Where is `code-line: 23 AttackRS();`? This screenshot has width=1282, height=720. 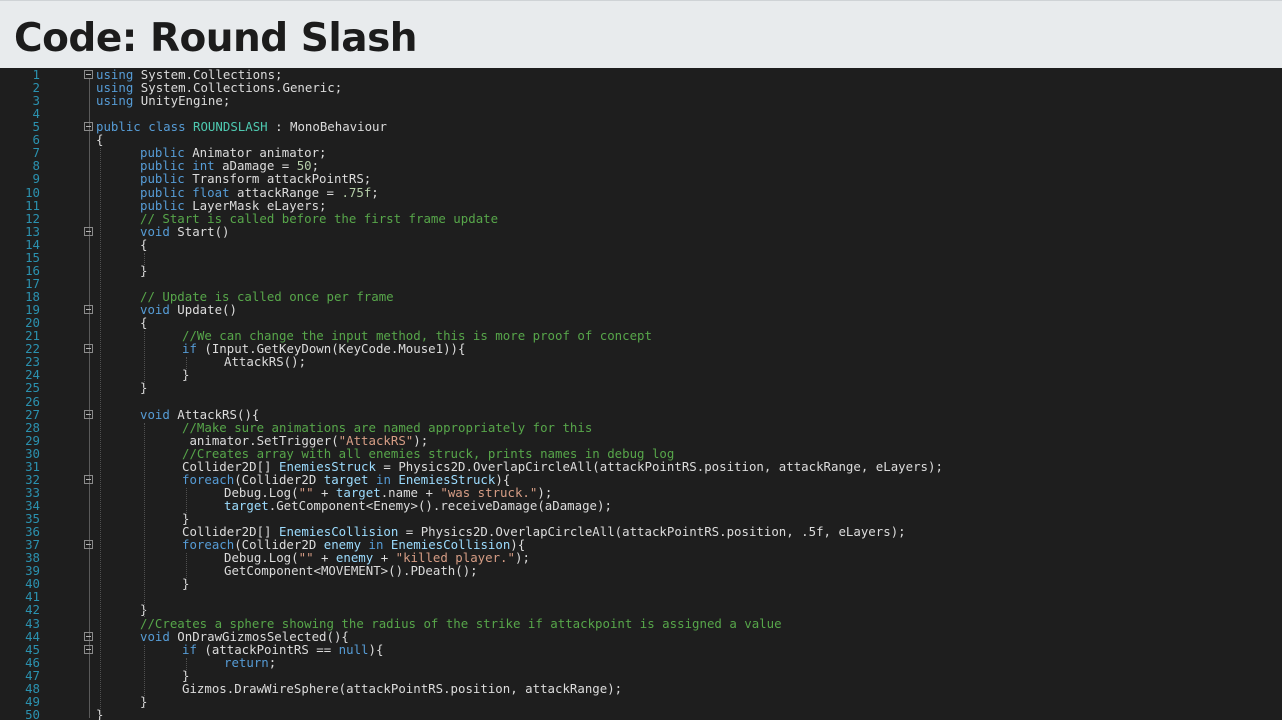 code-line: 23 AttackRS(); is located at coordinates (641, 361).